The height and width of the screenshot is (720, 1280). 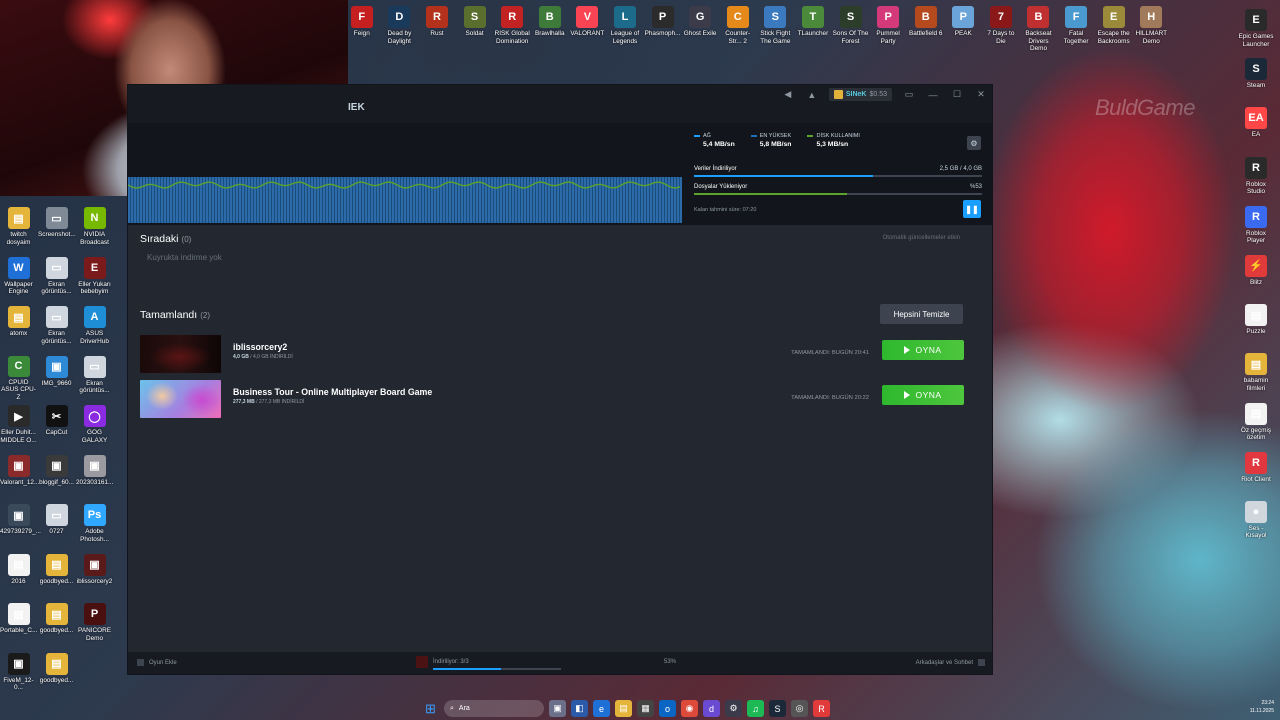 What do you see at coordinates (494, 708) in the screenshot?
I see `taskbar-search: ⌕ Ara` at bounding box center [494, 708].